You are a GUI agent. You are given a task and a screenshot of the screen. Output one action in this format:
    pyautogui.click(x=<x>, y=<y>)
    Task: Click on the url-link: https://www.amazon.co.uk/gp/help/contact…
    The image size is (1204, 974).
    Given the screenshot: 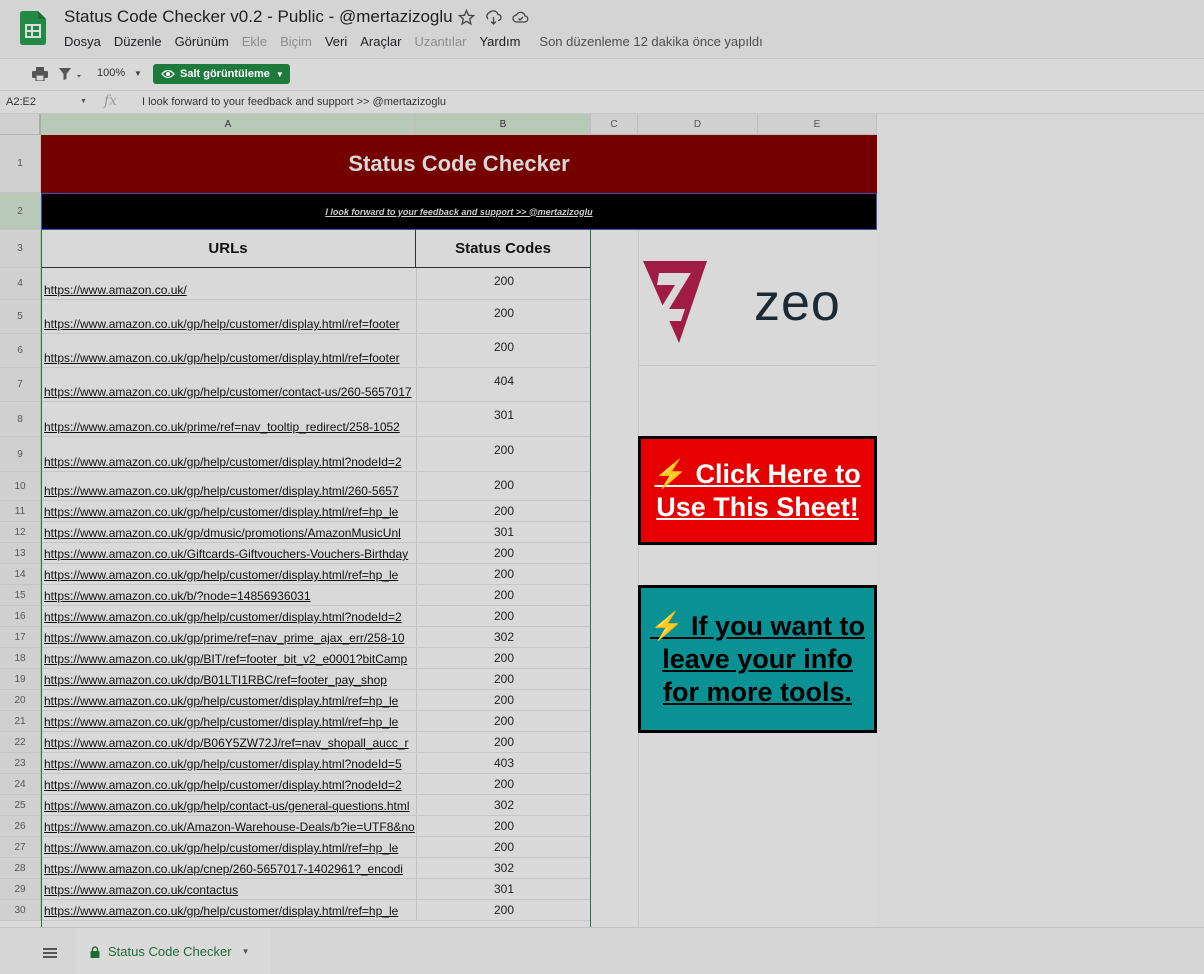 What is the action you would take?
    pyautogui.click(x=230, y=806)
    